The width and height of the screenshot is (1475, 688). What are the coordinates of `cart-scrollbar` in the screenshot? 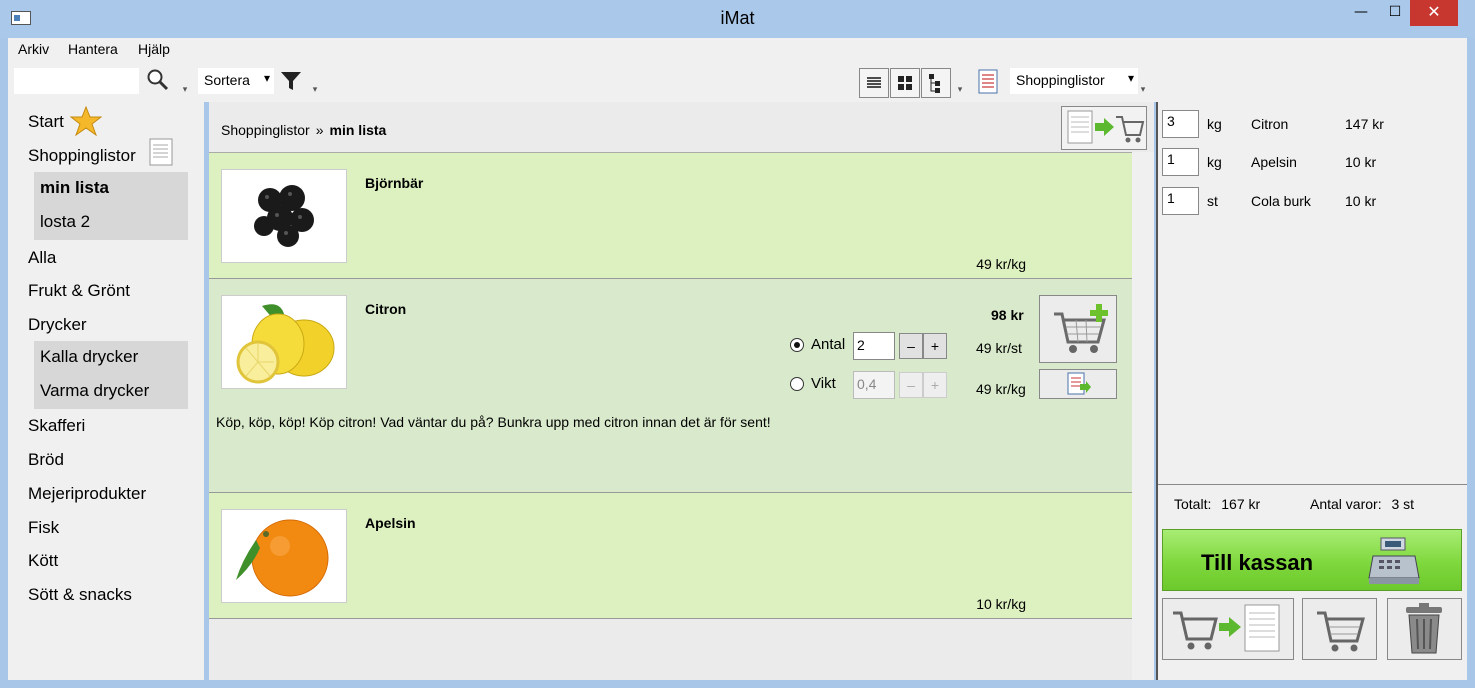 It's located at (1456, 292).